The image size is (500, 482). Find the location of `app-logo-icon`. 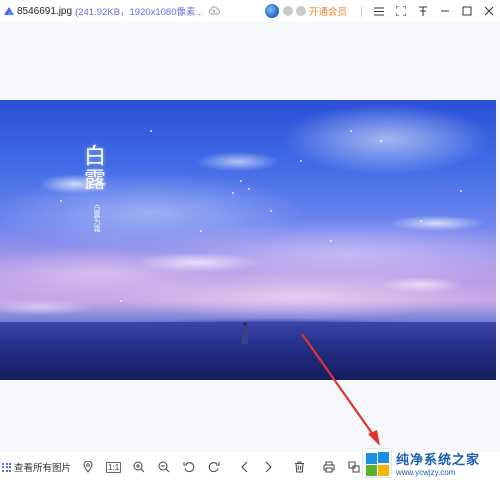

app-logo-icon is located at coordinates (9, 11).